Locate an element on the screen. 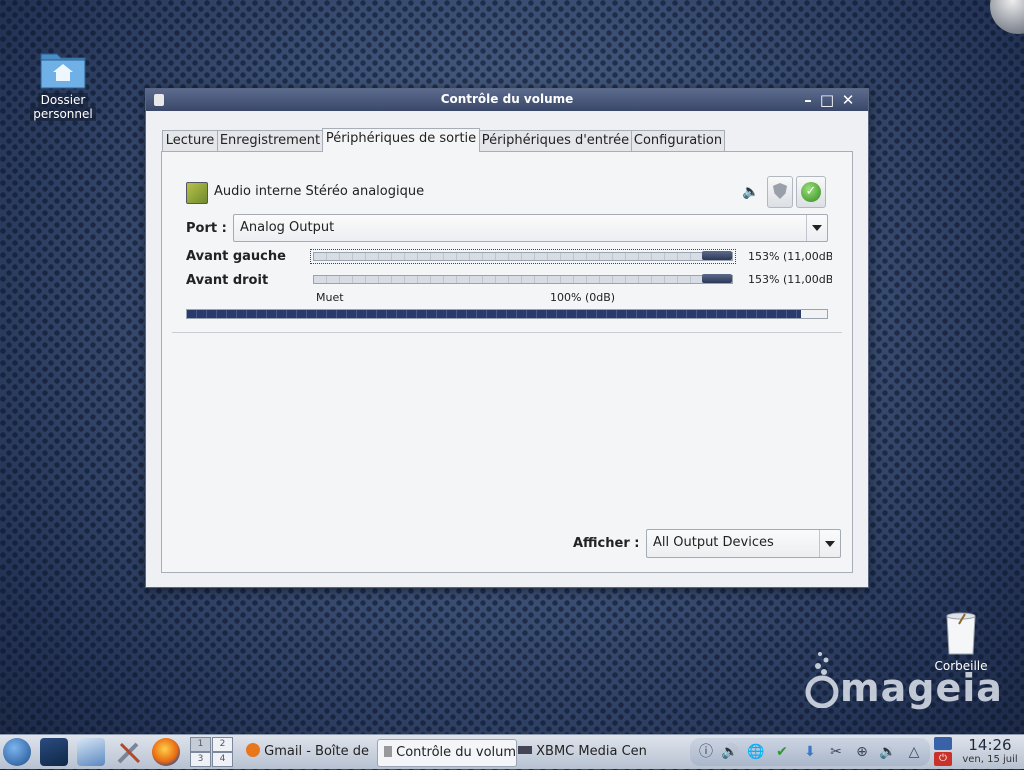  default-device-button is located at coordinates (780, 192).